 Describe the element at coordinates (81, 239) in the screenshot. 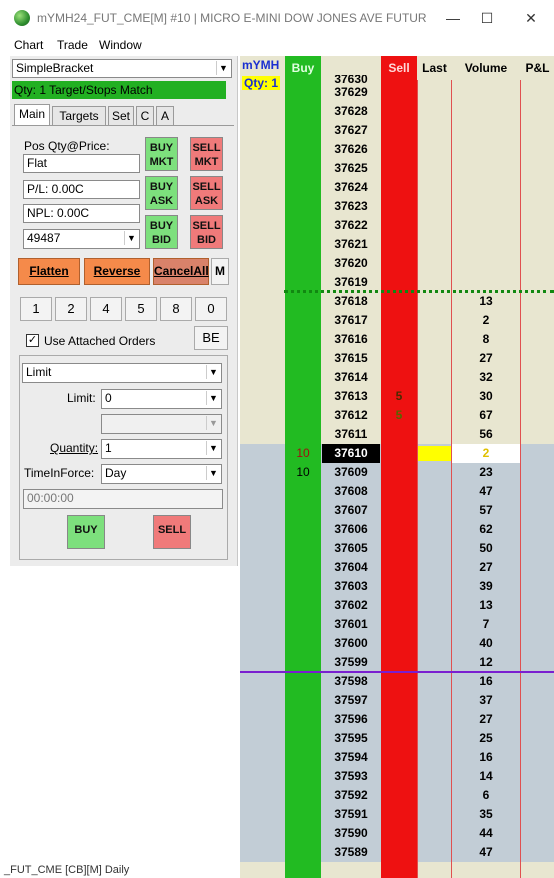

I see `account-select: 49487 ▼` at that location.